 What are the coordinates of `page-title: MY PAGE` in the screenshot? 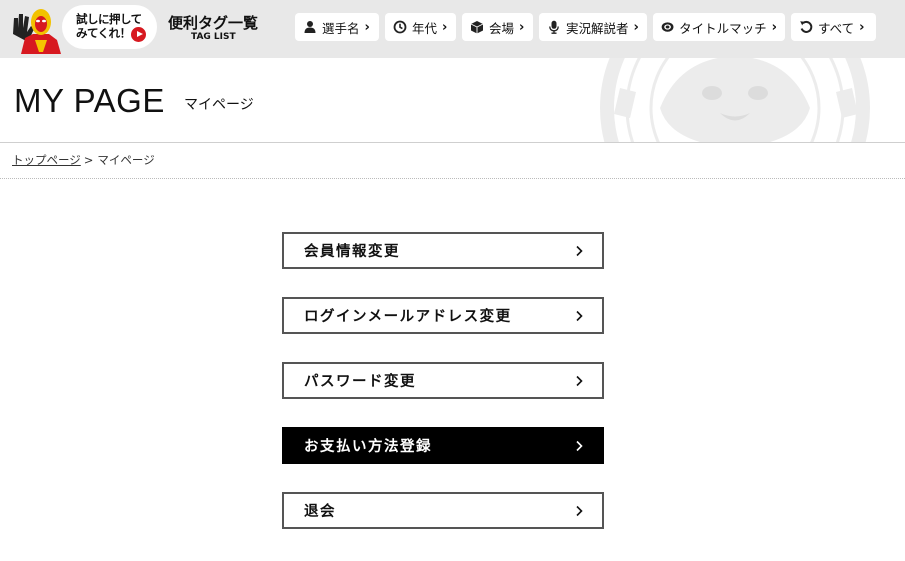 It's located at (89, 100).